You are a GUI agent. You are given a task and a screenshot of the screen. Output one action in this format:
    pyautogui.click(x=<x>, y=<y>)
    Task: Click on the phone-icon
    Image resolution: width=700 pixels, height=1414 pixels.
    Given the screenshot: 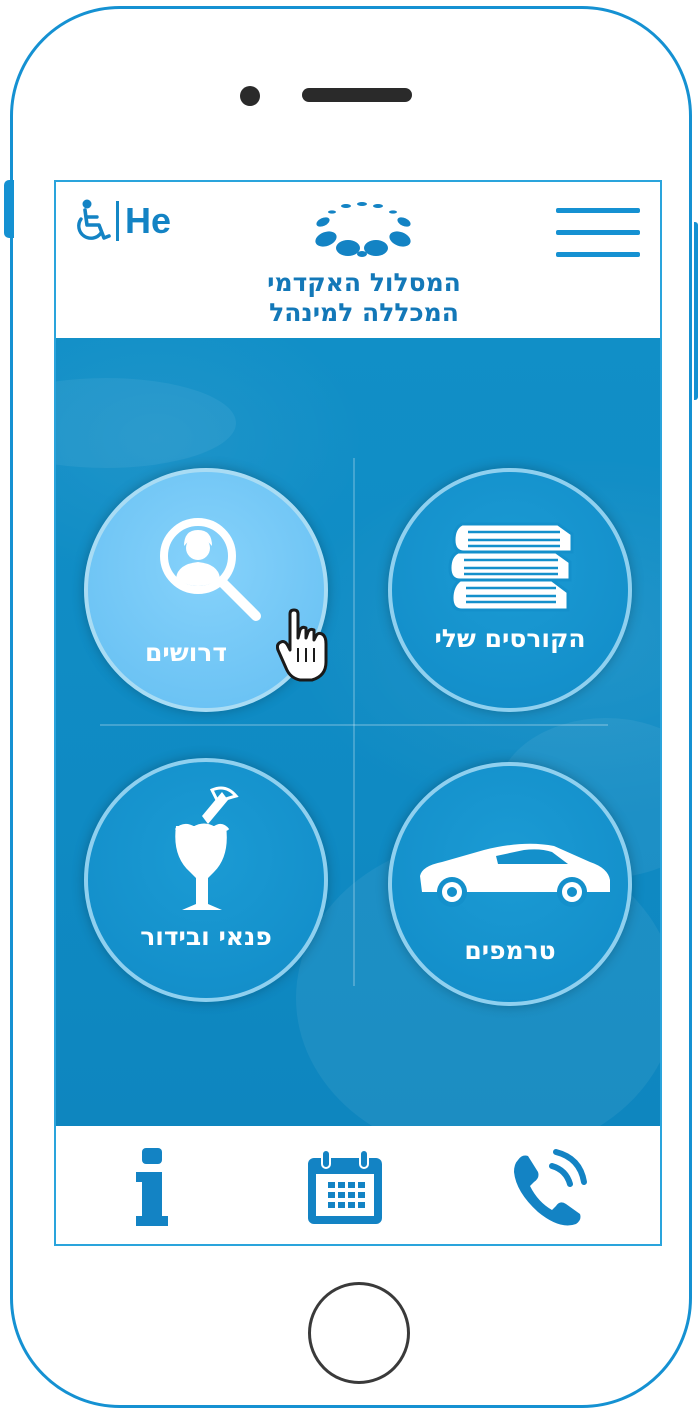 What is the action you would take?
    pyautogui.click(x=548, y=1187)
    